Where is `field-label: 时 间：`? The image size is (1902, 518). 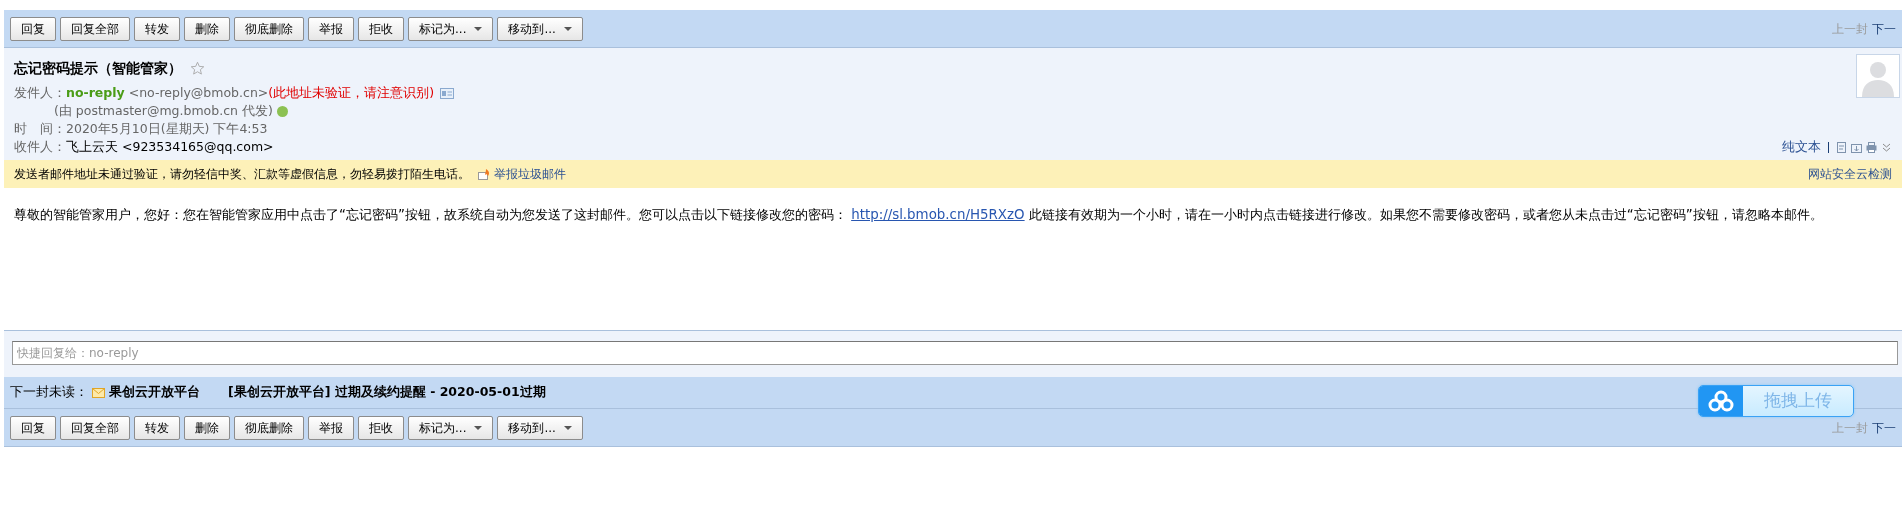
field-label: 时 间： is located at coordinates (40, 129).